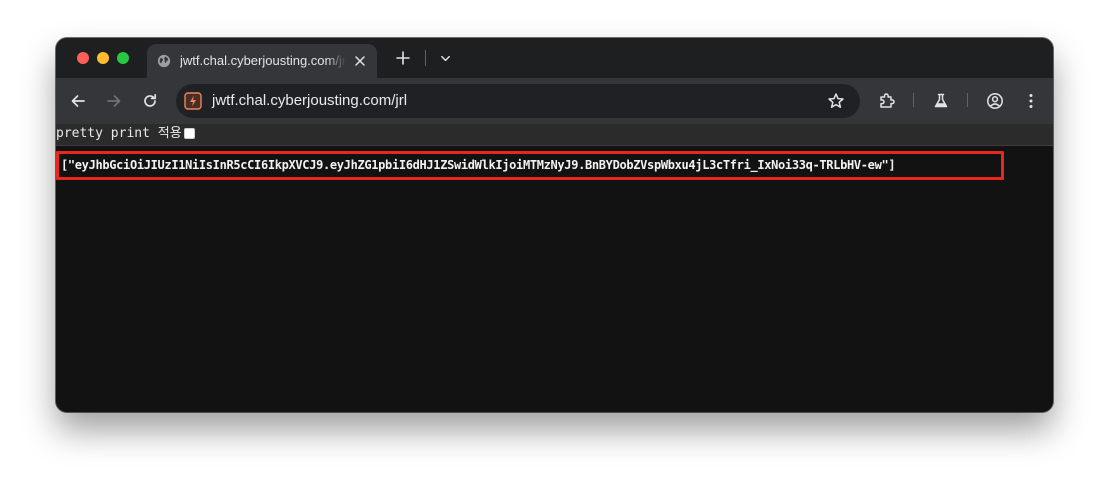 The image size is (1109, 487). Describe the element at coordinates (193, 101) in the screenshot. I see `site-favicon-icon` at that location.